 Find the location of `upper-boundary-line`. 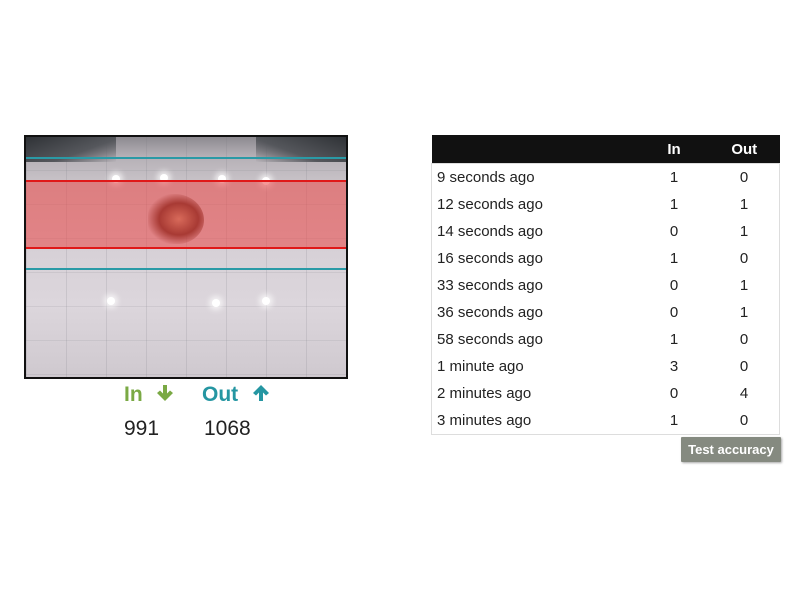

upper-boundary-line is located at coordinates (186, 158).